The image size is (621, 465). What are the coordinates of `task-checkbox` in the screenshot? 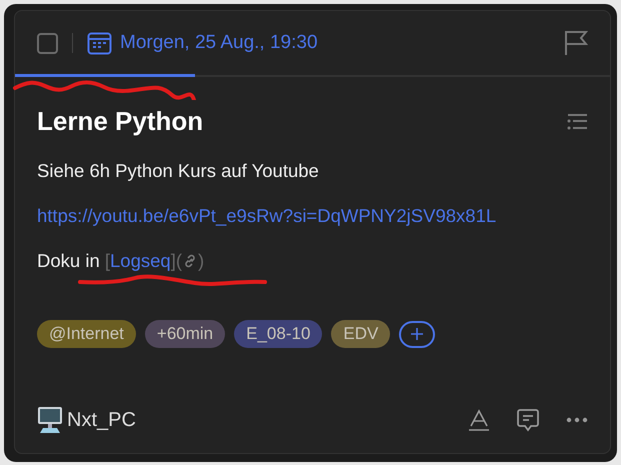 It's located at (47, 43).